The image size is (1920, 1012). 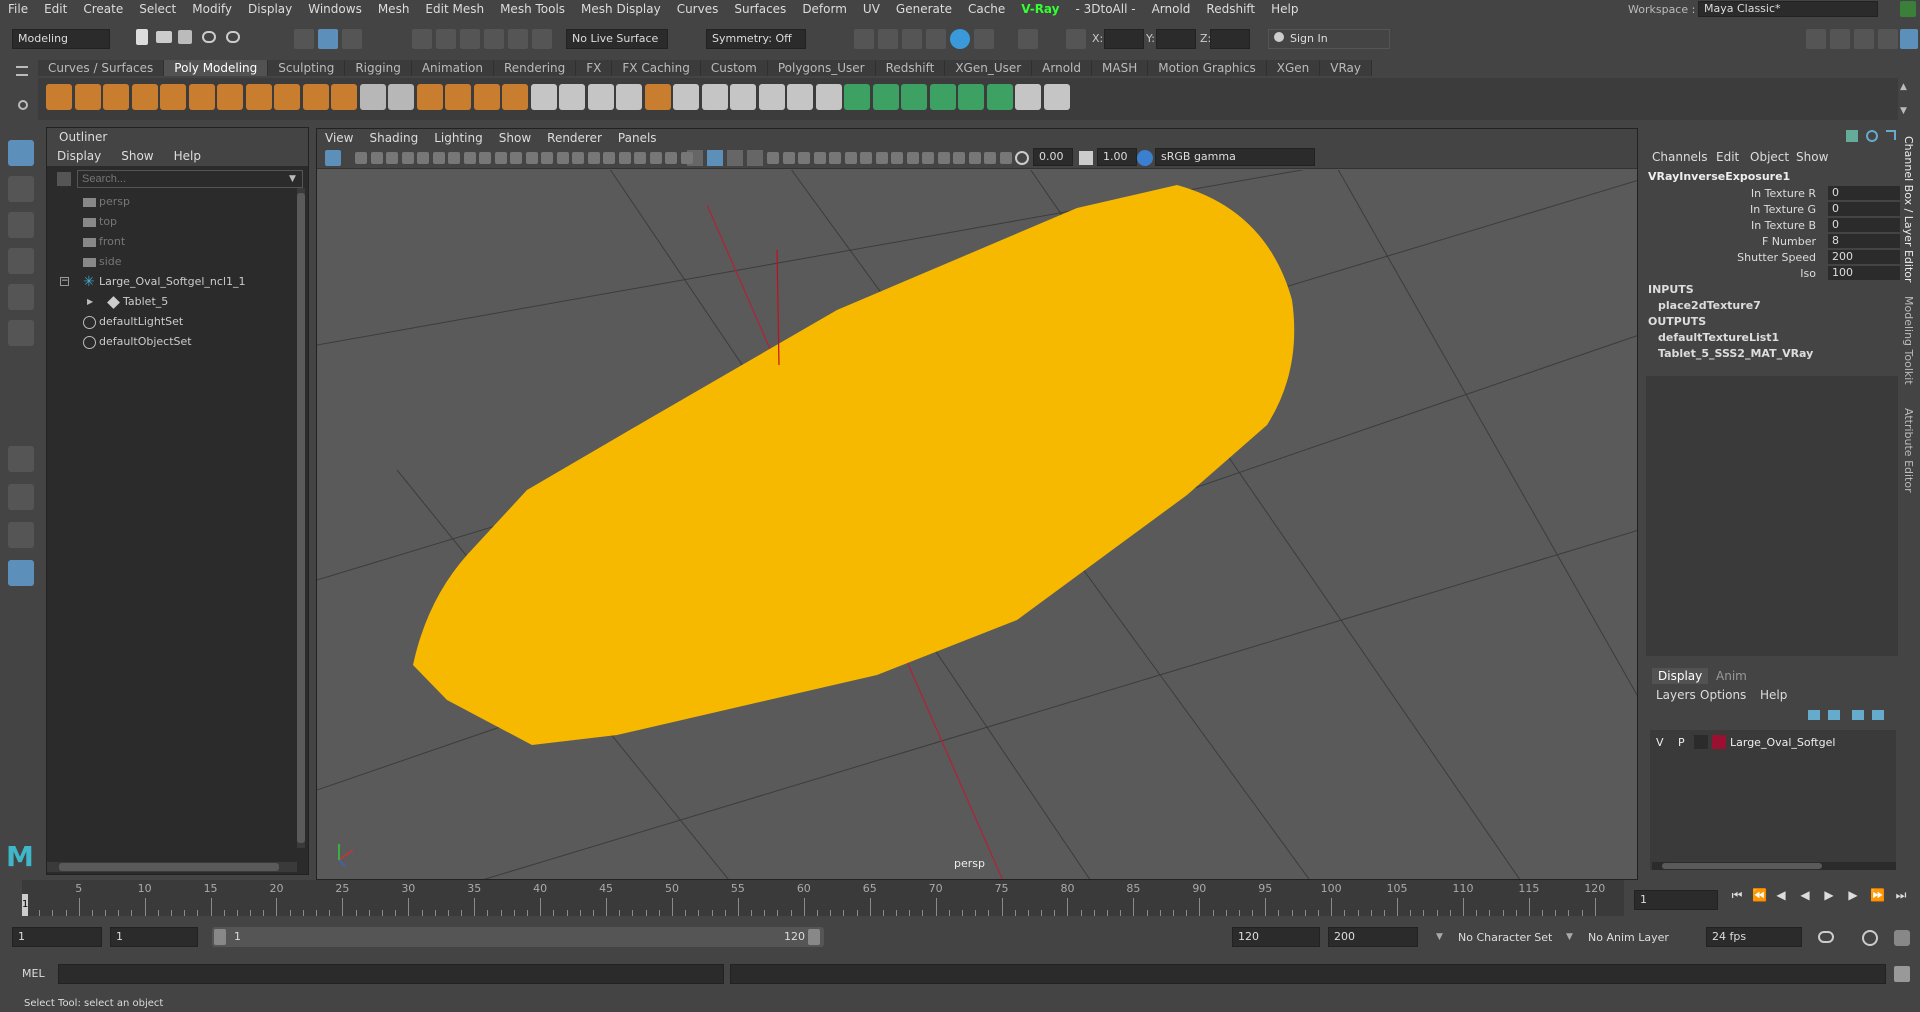 What do you see at coordinates (328, 39) in the screenshot?
I see `select-object-icon` at bounding box center [328, 39].